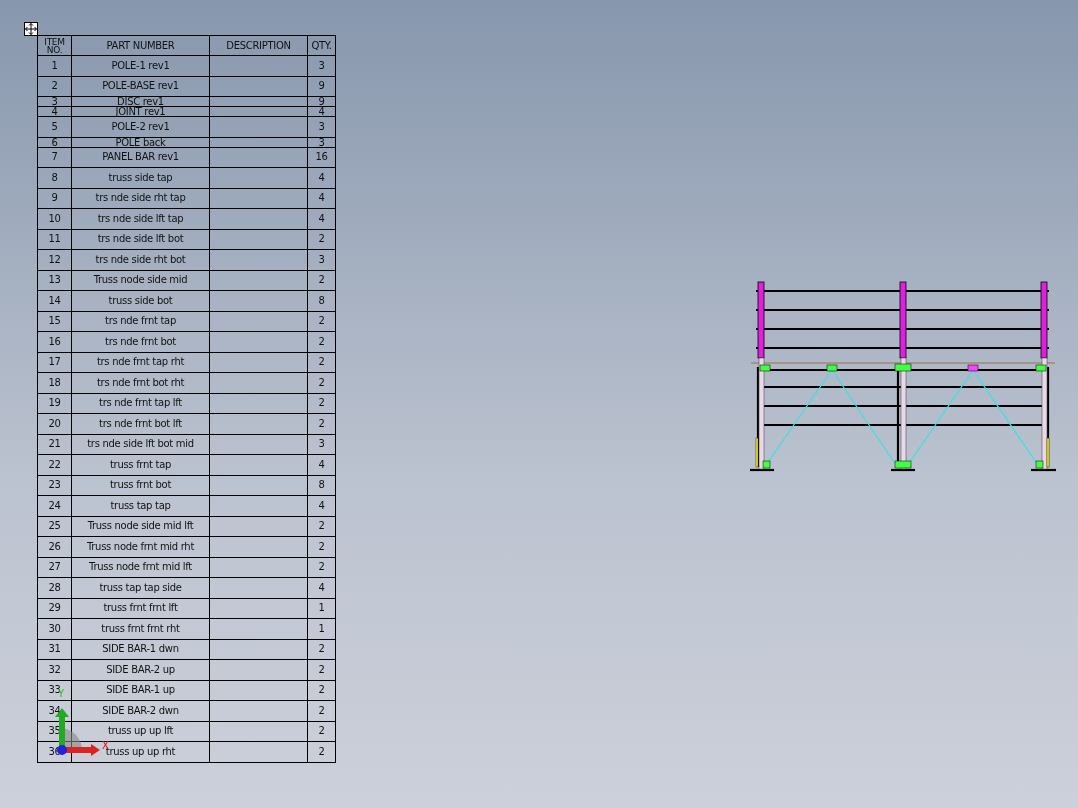 This screenshot has height=808, width=1078. What do you see at coordinates (140, 485) in the screenshot?
I see `table-cell: truss frnt bot` at bounding box center [140, 485].